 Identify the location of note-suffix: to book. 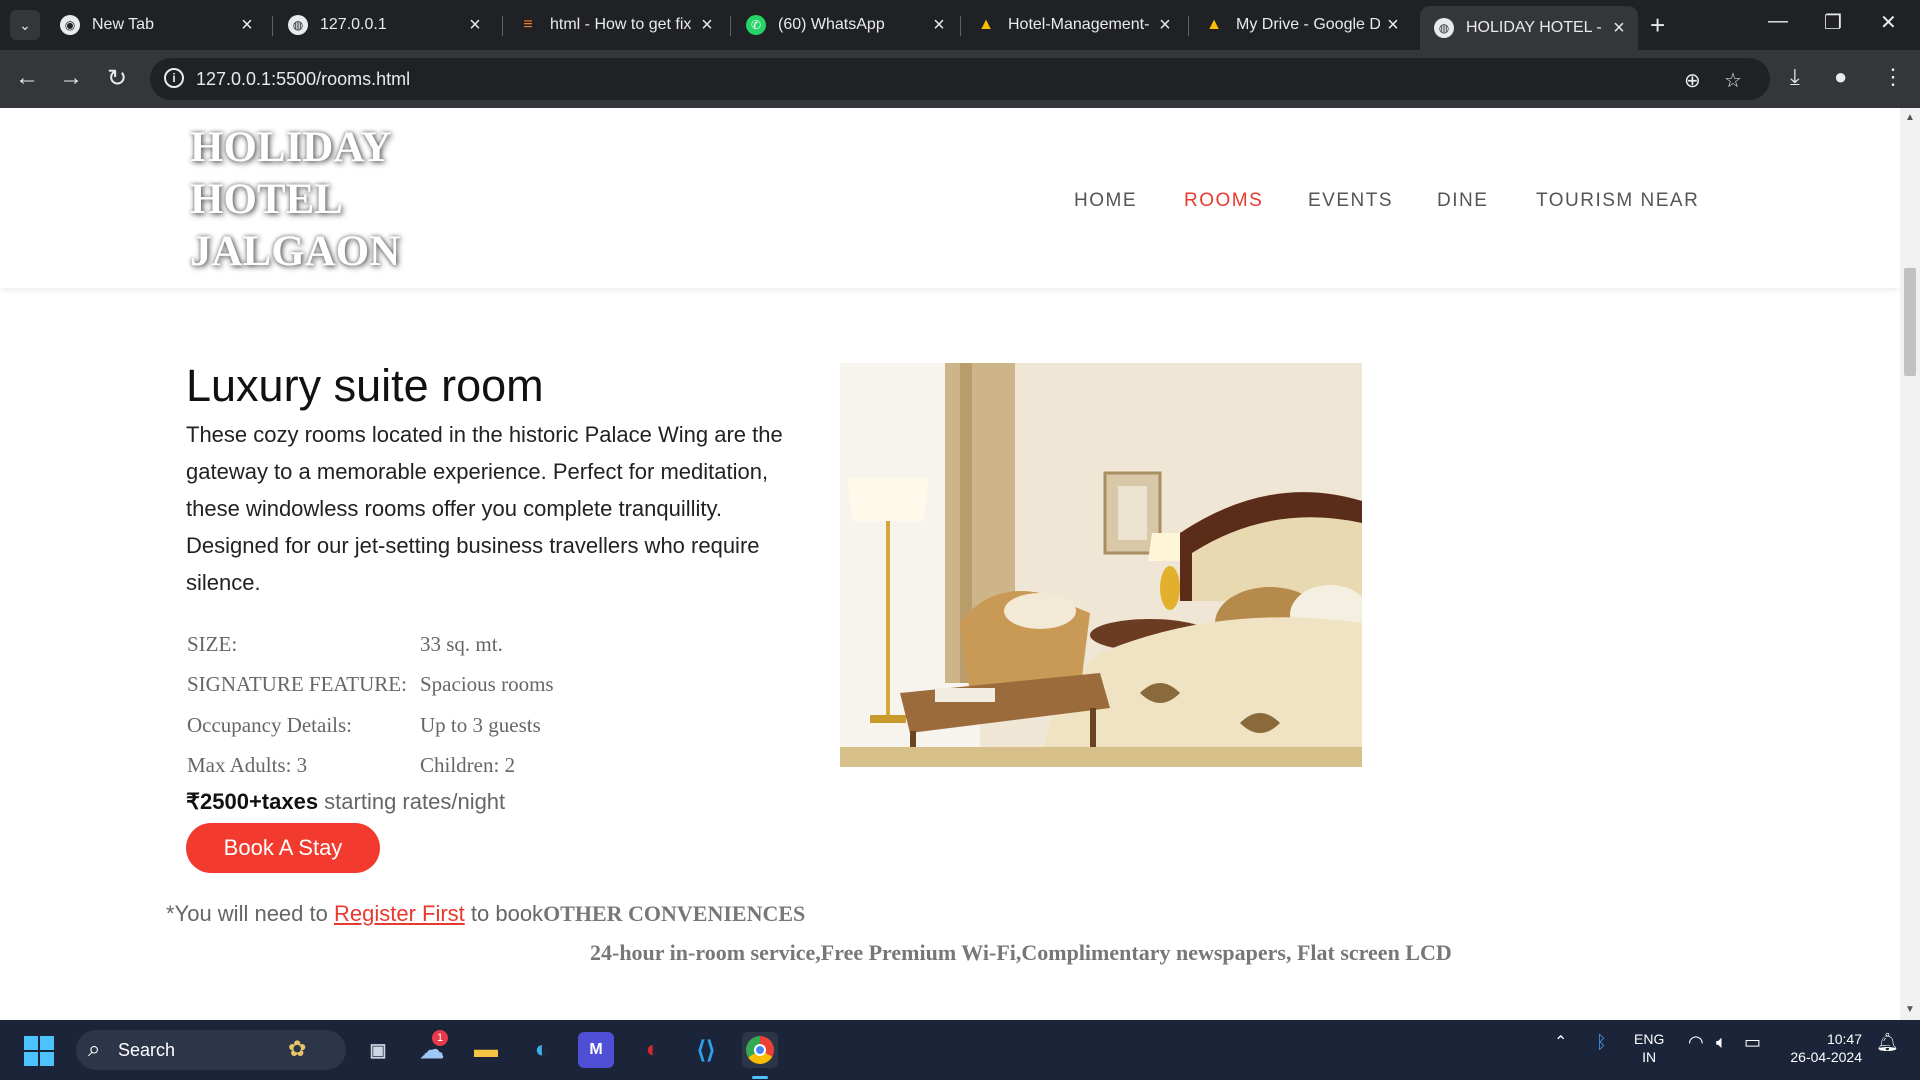
(504, 913).